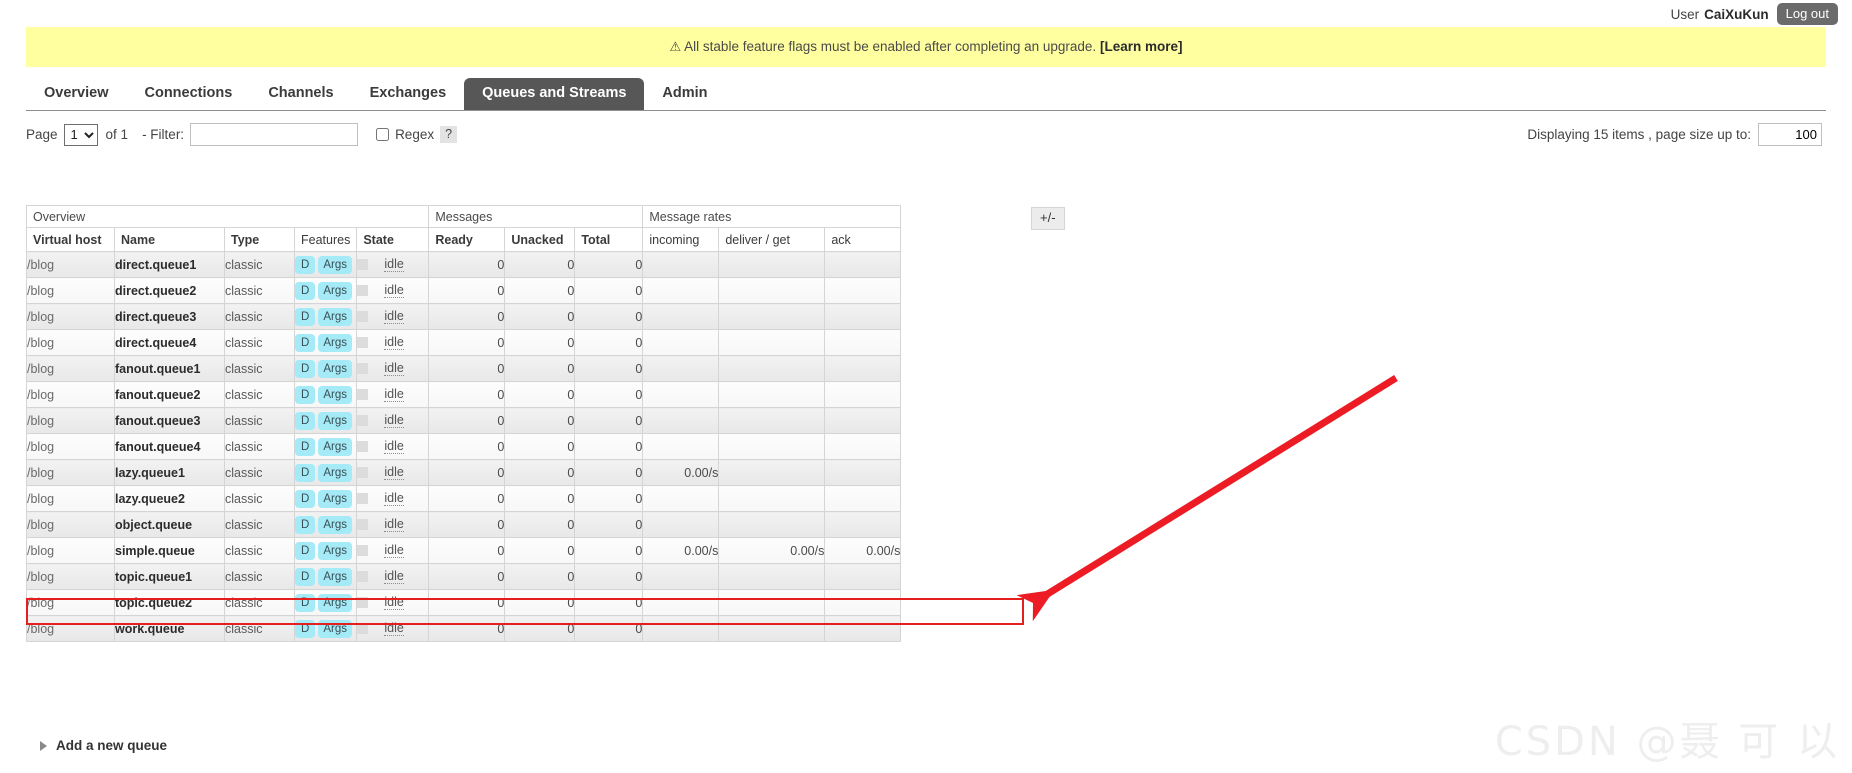  I want to click on col-ack: ack, so click(863, 239).